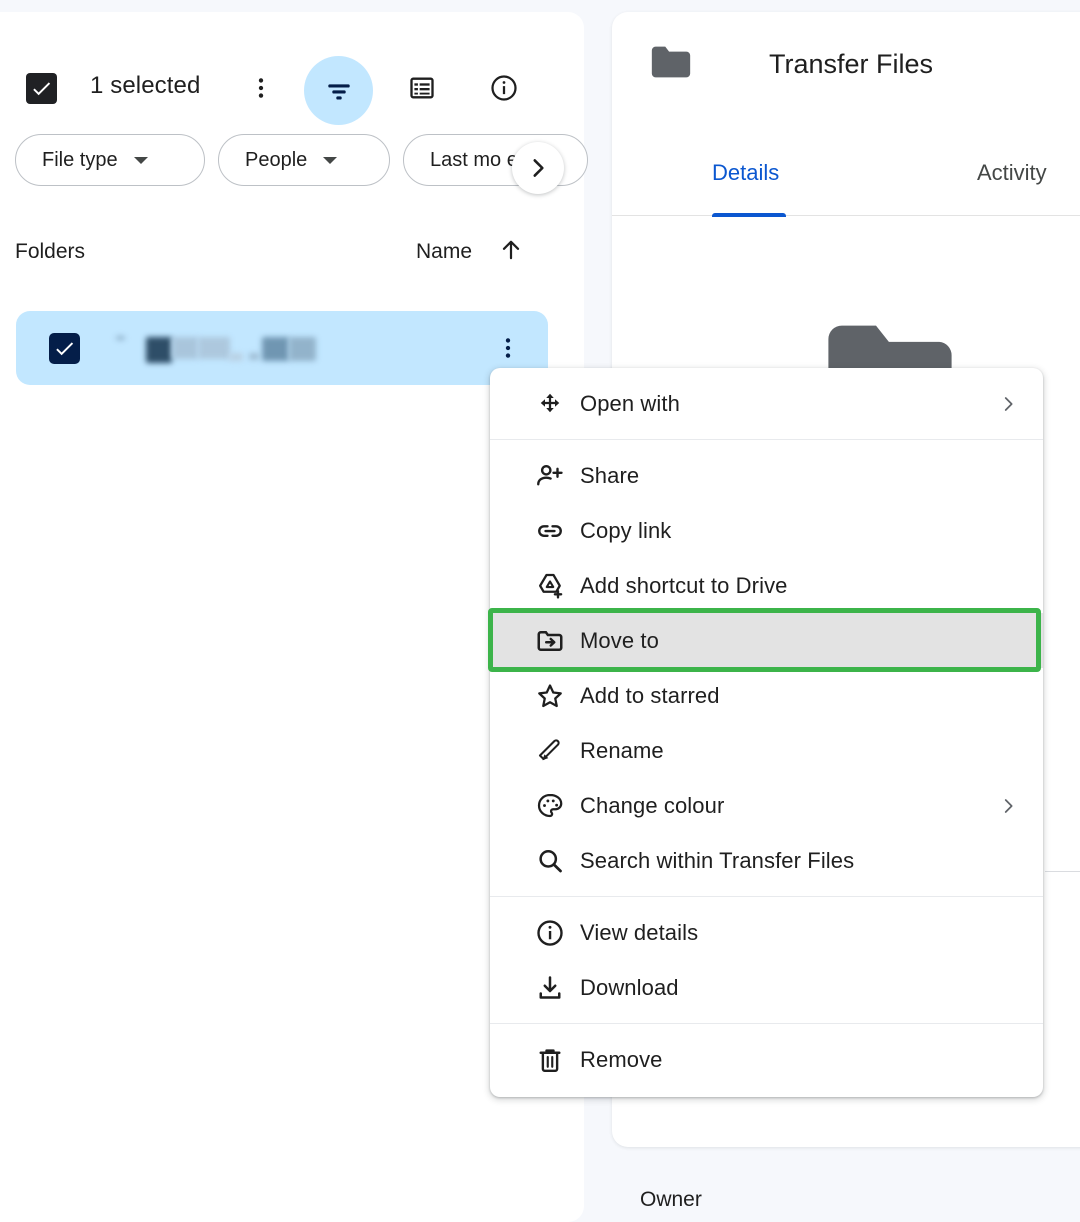 This screenshot has height=1222, width=1080. Describe the element at coordinates (639, 932) in the screenshot. I see `menu-item-label: View details` at that location.